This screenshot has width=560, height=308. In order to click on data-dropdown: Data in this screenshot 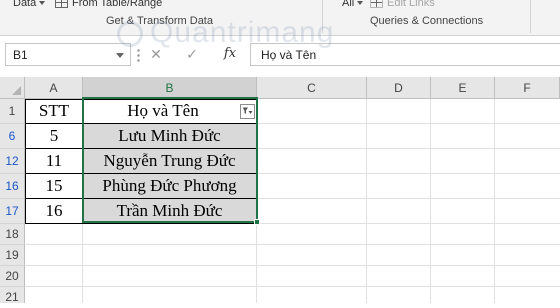, I will do `click(29, 4)`.